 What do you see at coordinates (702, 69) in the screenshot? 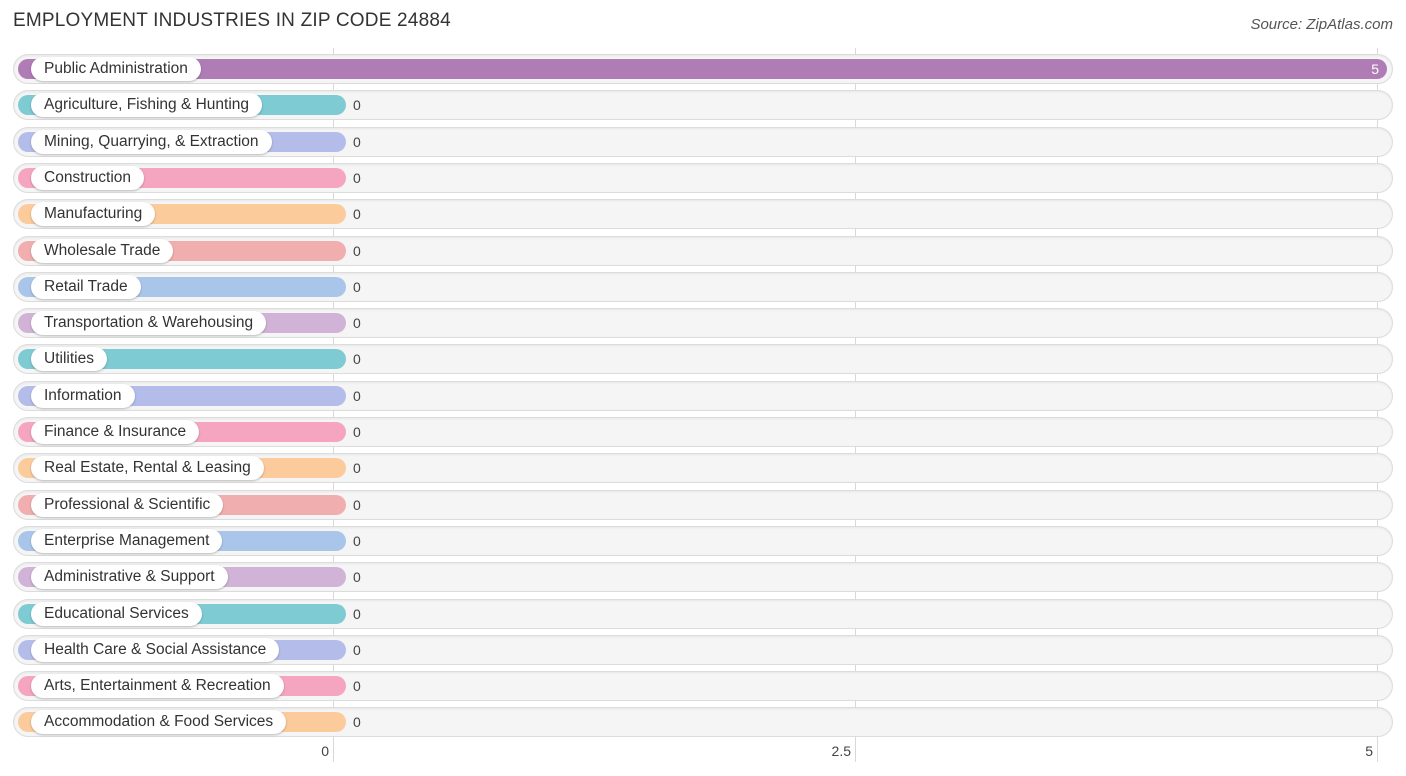
I see `bar` at bounding box center [702, 69].